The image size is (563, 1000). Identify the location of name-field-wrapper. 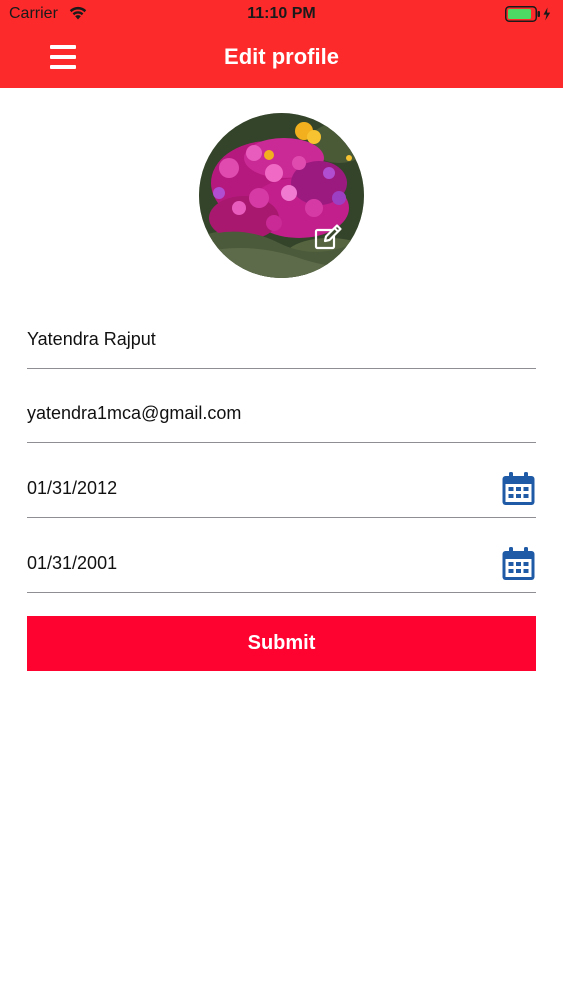
(281, 340).